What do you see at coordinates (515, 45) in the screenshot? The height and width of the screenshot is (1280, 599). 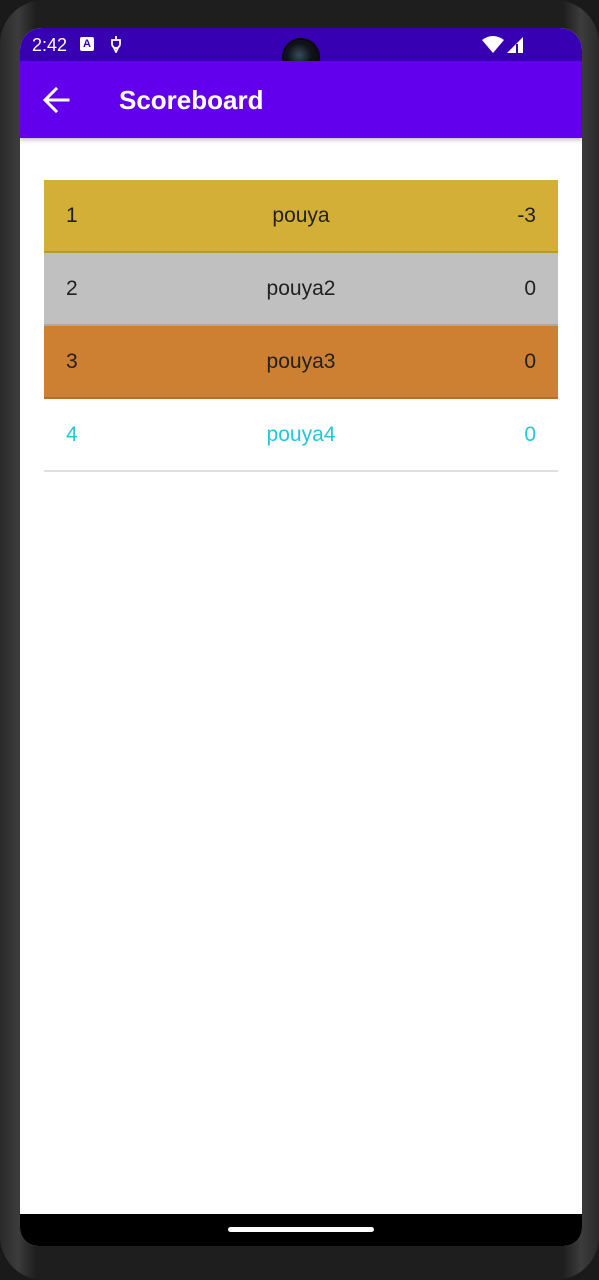 I see `cell-signal-icon` at bounding box center [515, 45].